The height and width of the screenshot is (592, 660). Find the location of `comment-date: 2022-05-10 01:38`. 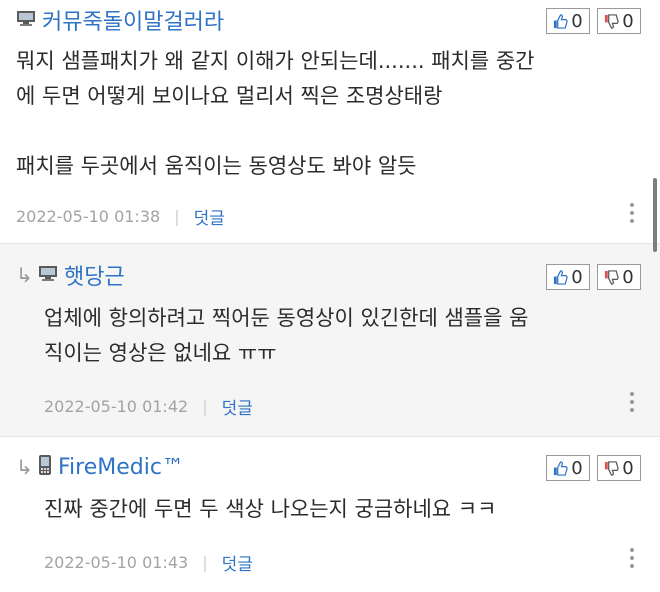

comment-date: 2022-05-10 01:38 is located at coordinates (88, 216).